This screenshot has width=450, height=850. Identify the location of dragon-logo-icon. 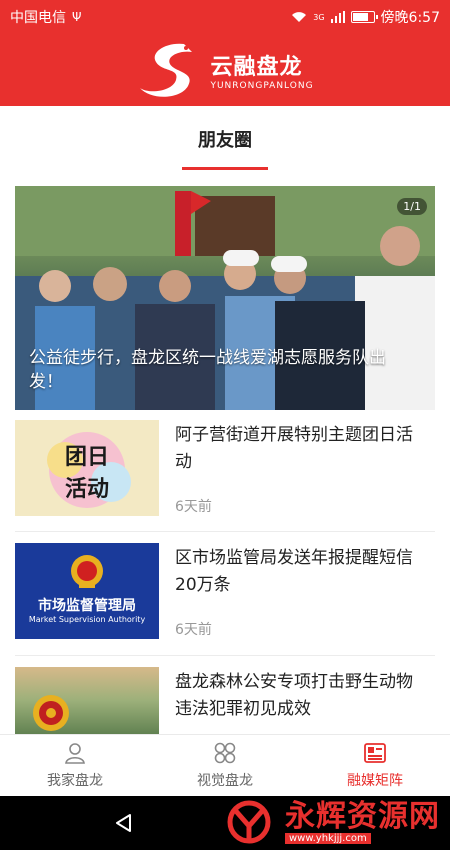
(166, 70).